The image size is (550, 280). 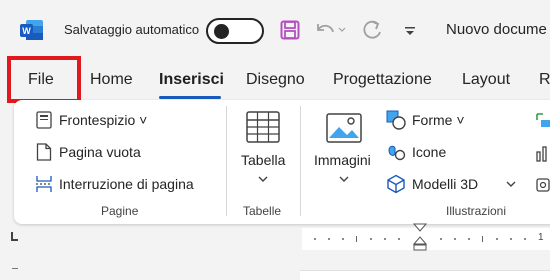 I want to click on save-icon, so click(x=290, y=30).